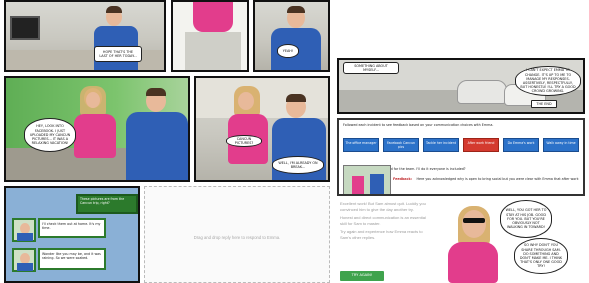  Describe the element at coordinates (561, 145) in the screenshot. I see `reply-choice-button: Walk away in time` at that location.